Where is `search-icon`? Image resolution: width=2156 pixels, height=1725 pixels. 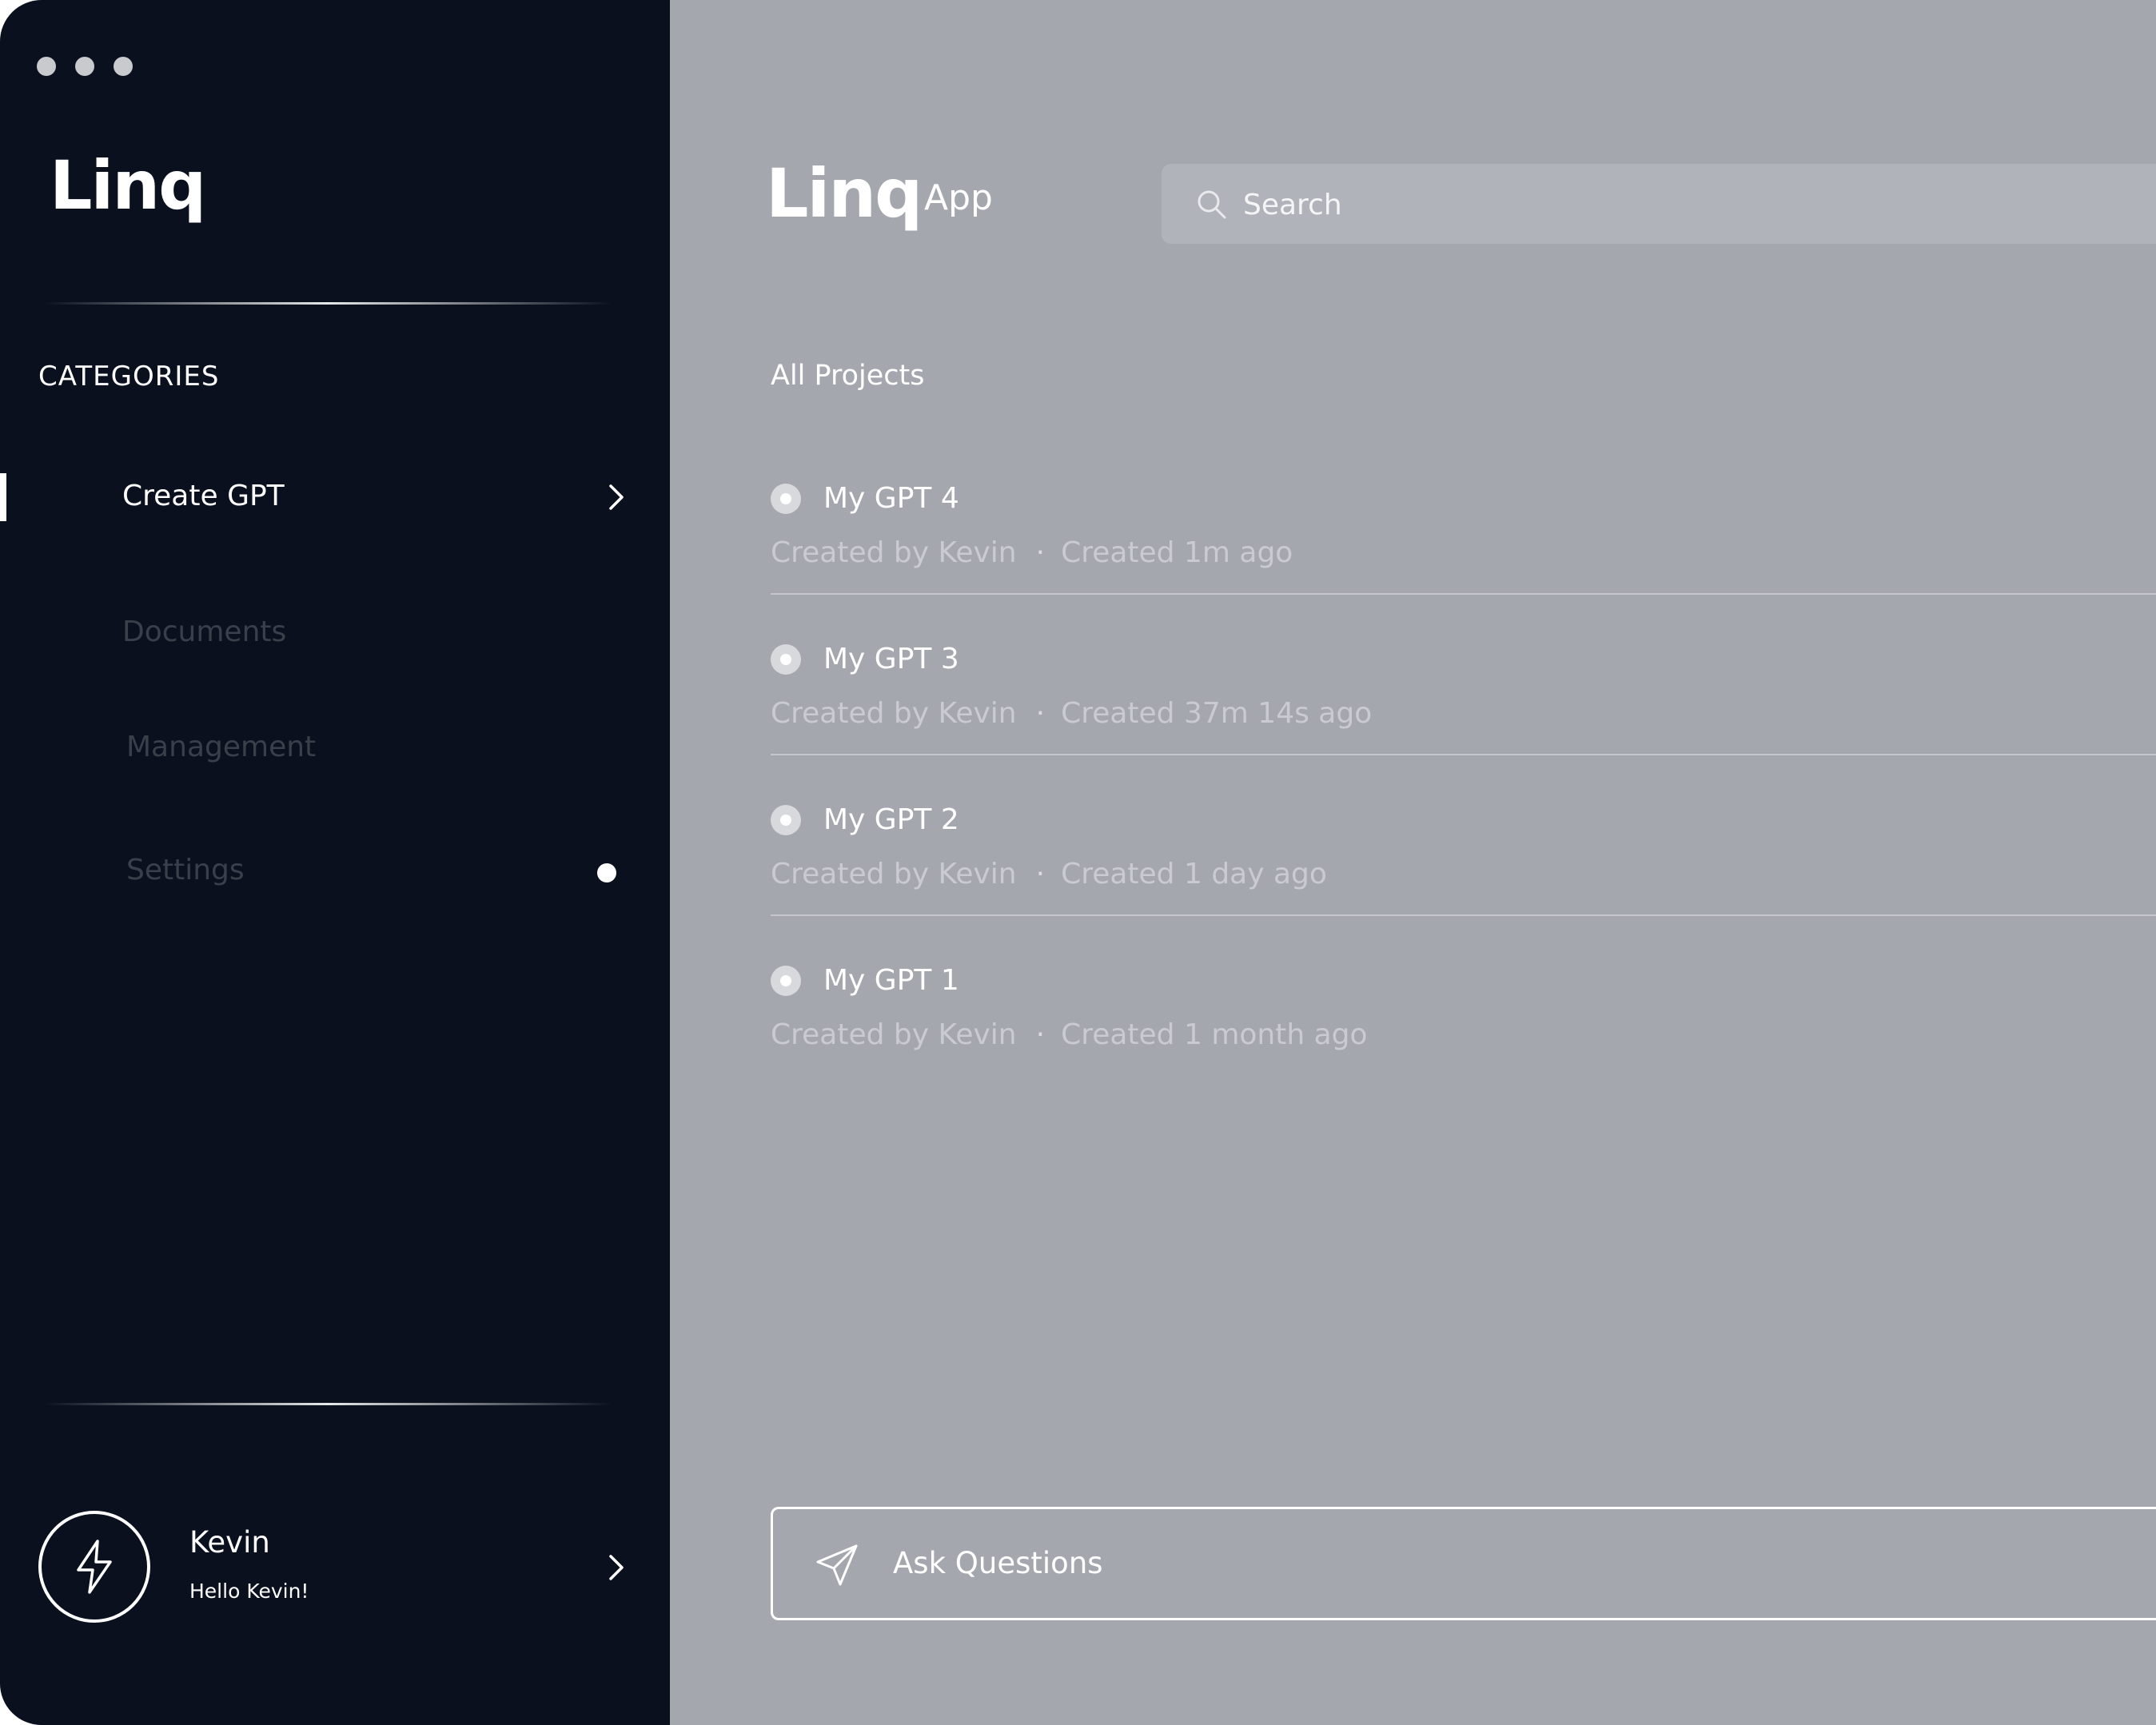 search-icon is located at coordinates (1212, 204).